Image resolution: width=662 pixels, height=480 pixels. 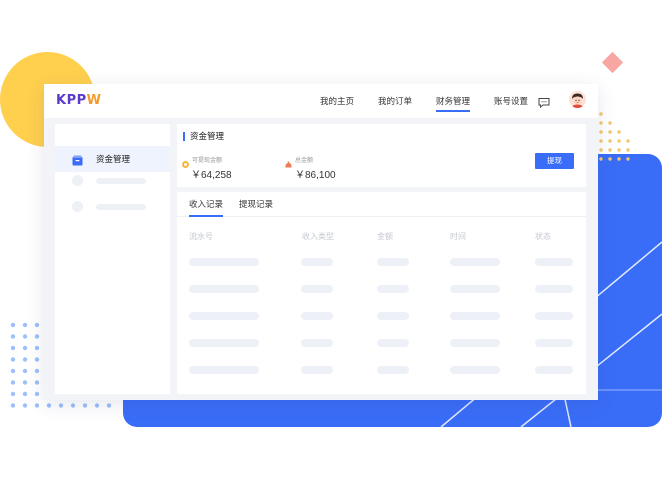 I want to click on wallet-icon, so click(x=77, y=159).